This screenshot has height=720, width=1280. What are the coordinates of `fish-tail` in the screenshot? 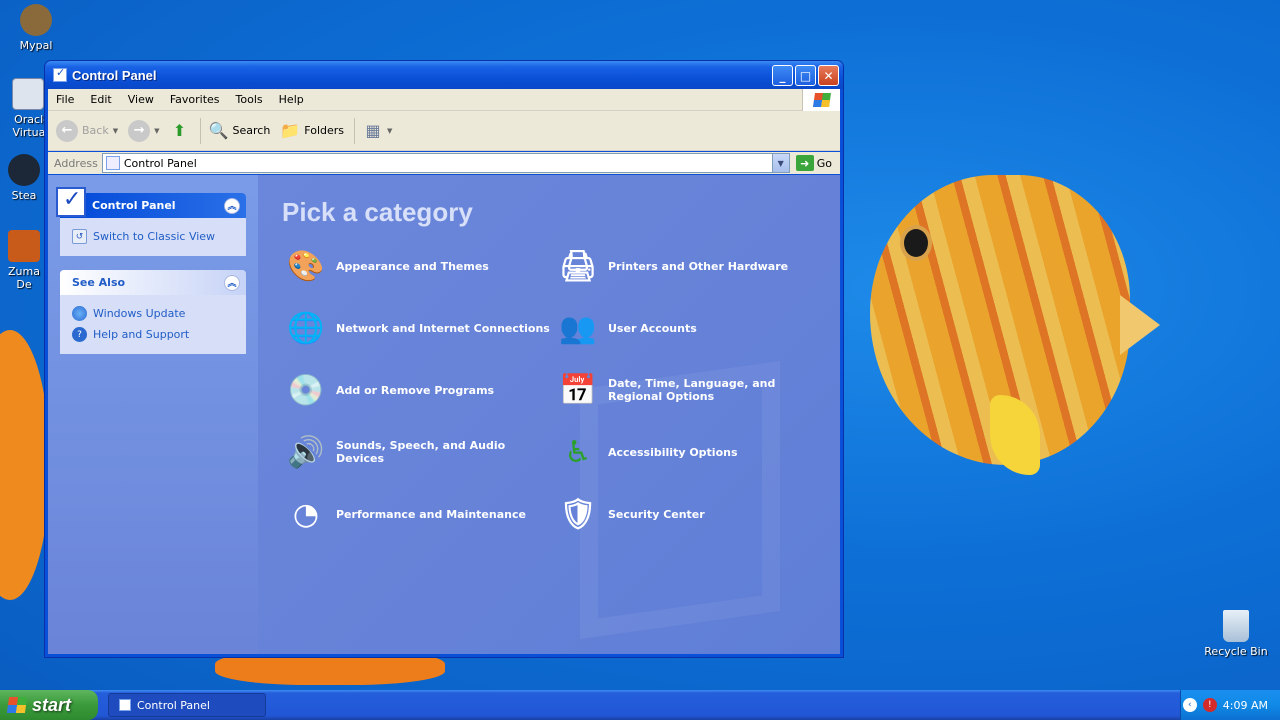 It's located at (1140, 325).